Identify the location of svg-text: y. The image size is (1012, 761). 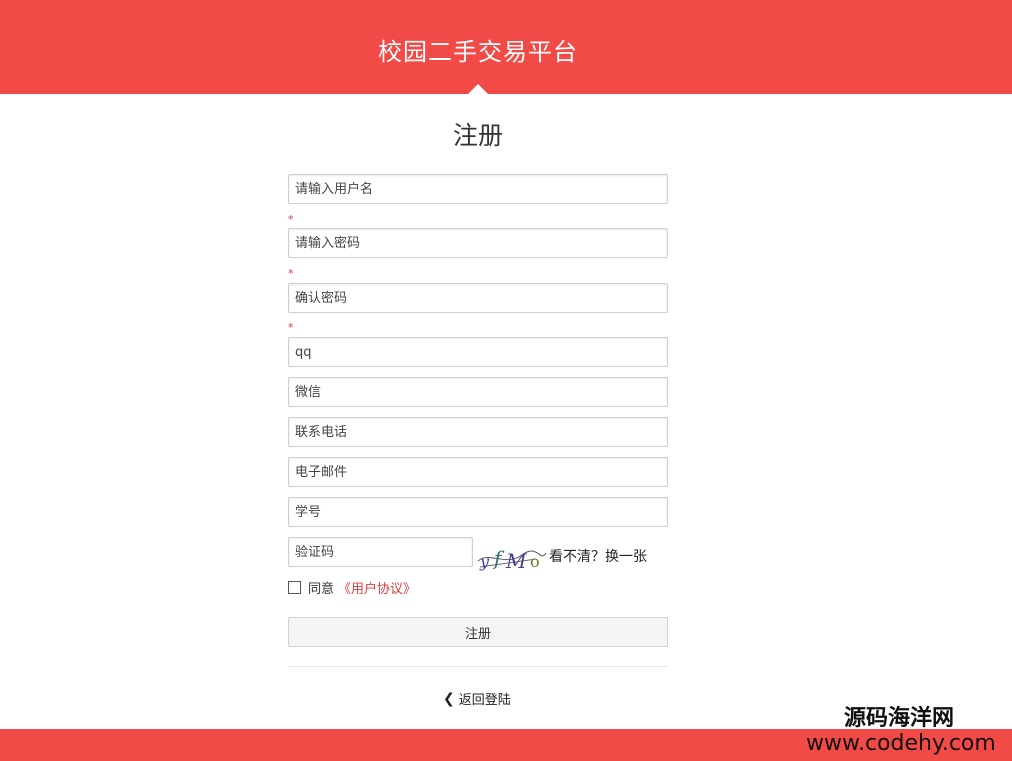
(484, 561).